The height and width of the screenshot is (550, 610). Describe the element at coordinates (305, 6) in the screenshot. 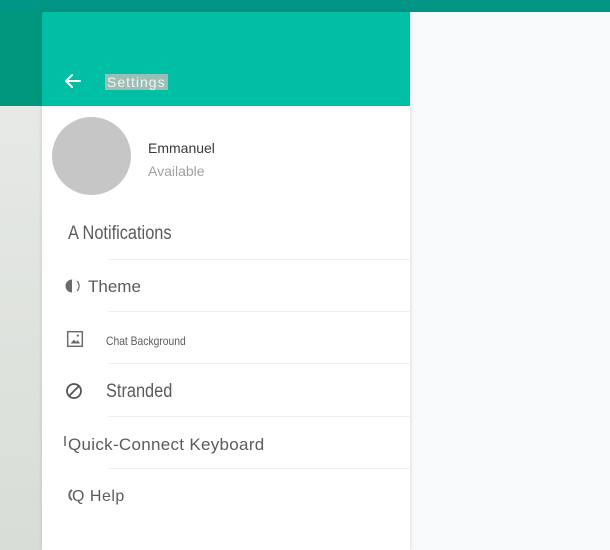

I see `window-top-strip` at that location.